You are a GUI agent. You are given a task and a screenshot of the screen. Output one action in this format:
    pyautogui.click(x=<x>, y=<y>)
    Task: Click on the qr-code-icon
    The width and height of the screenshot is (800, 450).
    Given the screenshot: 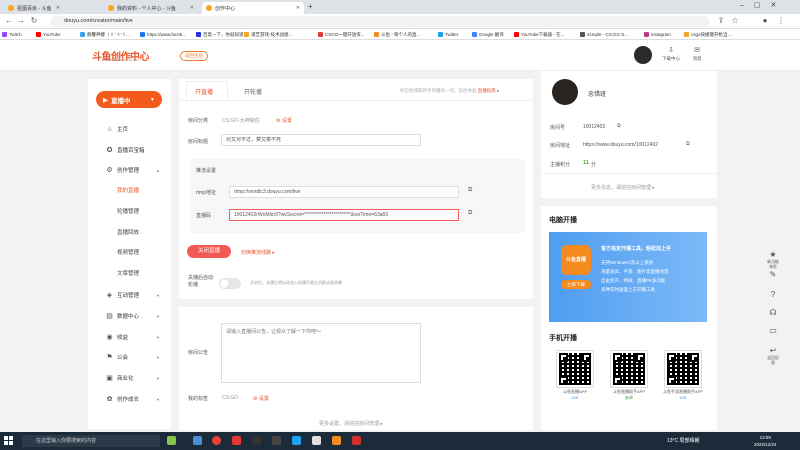 What is the action you would take?
    pyautogui.click(x=575, y=369)
    